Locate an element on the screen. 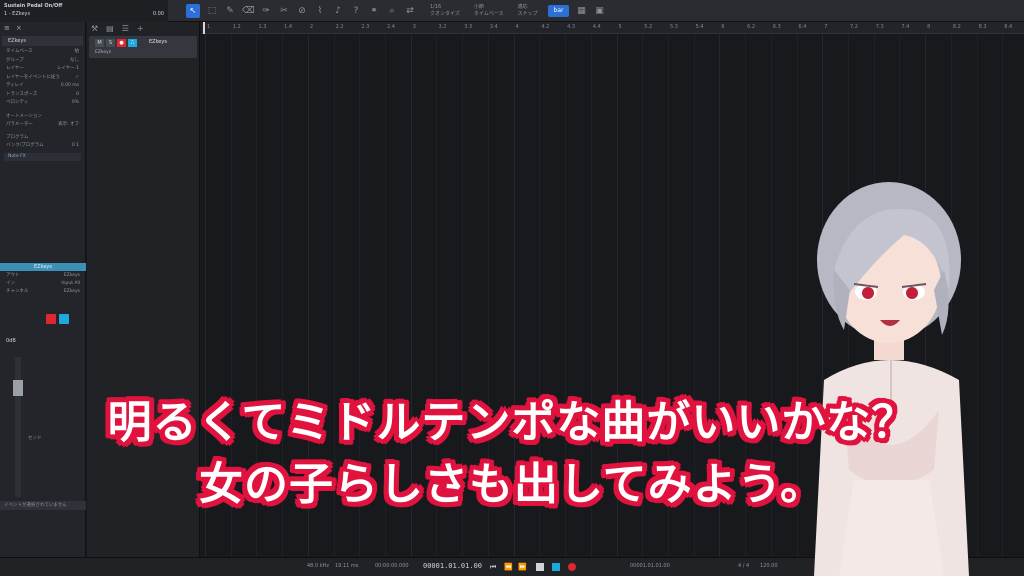  bank-value: 0 1 is located at coordinates (75, 145).